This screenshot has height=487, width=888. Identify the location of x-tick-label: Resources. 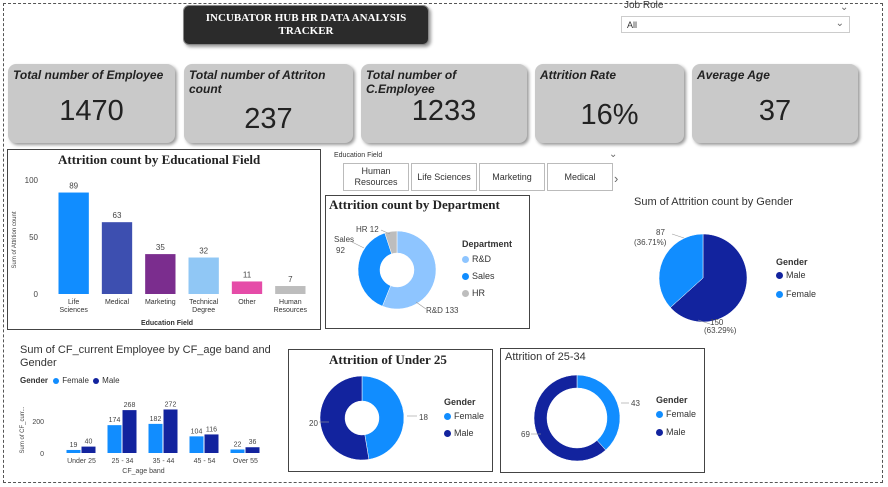
(291, 310).